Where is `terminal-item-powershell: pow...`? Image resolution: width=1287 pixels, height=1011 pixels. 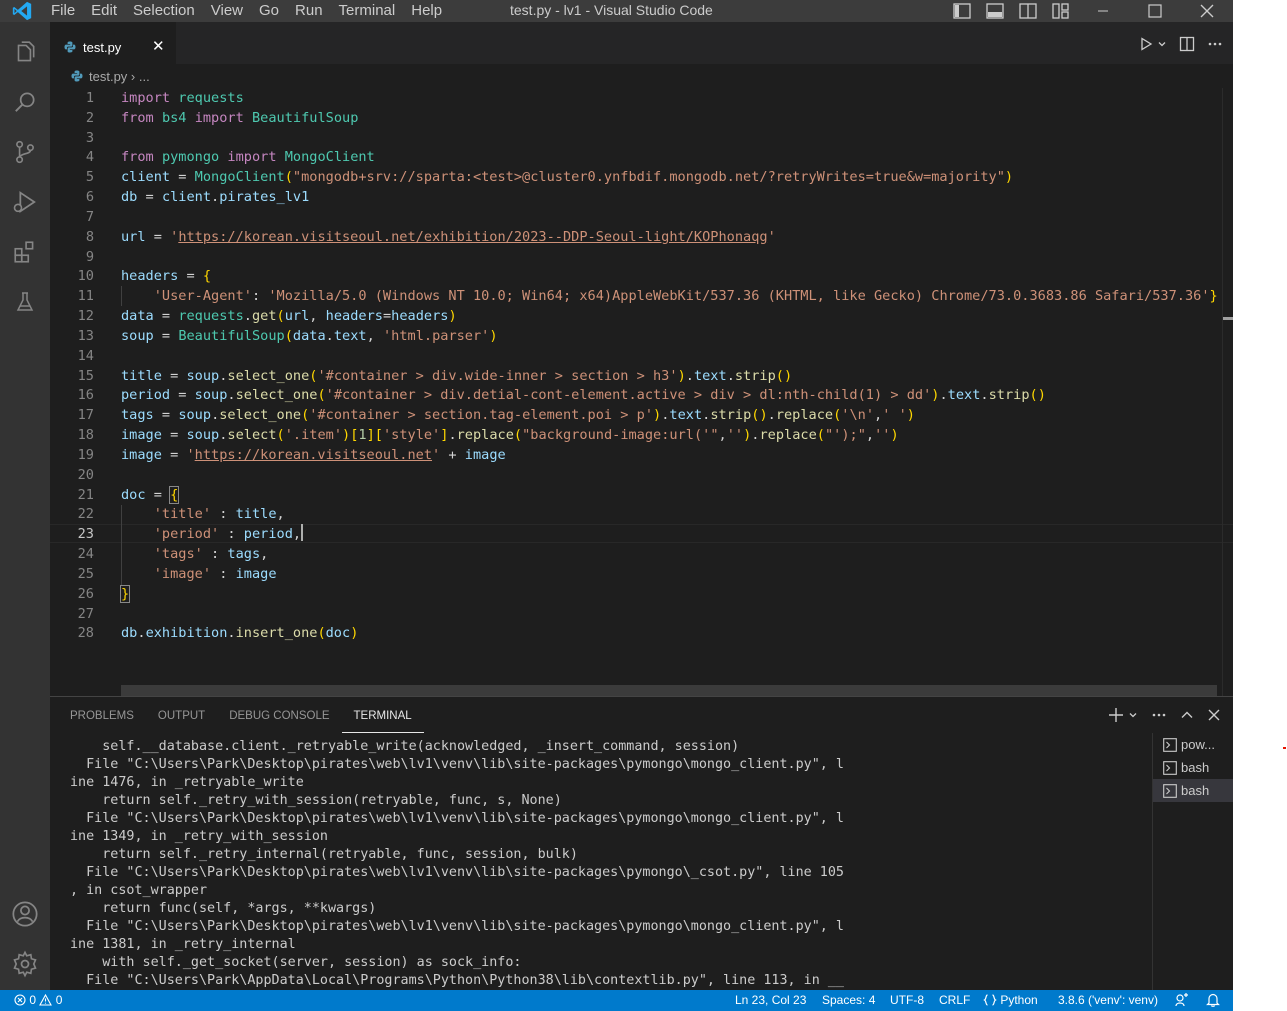
terminal-item-powershell: pow... is located at coordinates (1193, 744).